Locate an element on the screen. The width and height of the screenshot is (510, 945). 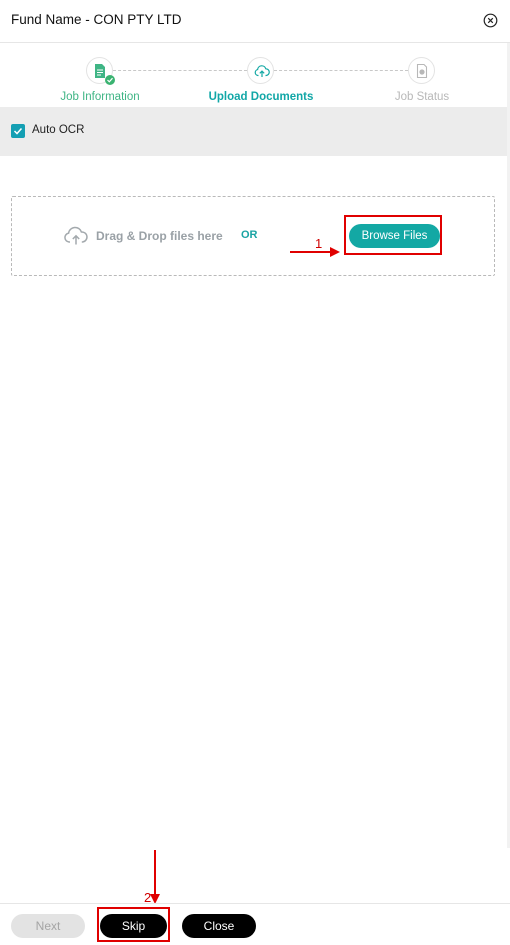
modal-footer: Next Skip Close is located at coordinates (255, 924).